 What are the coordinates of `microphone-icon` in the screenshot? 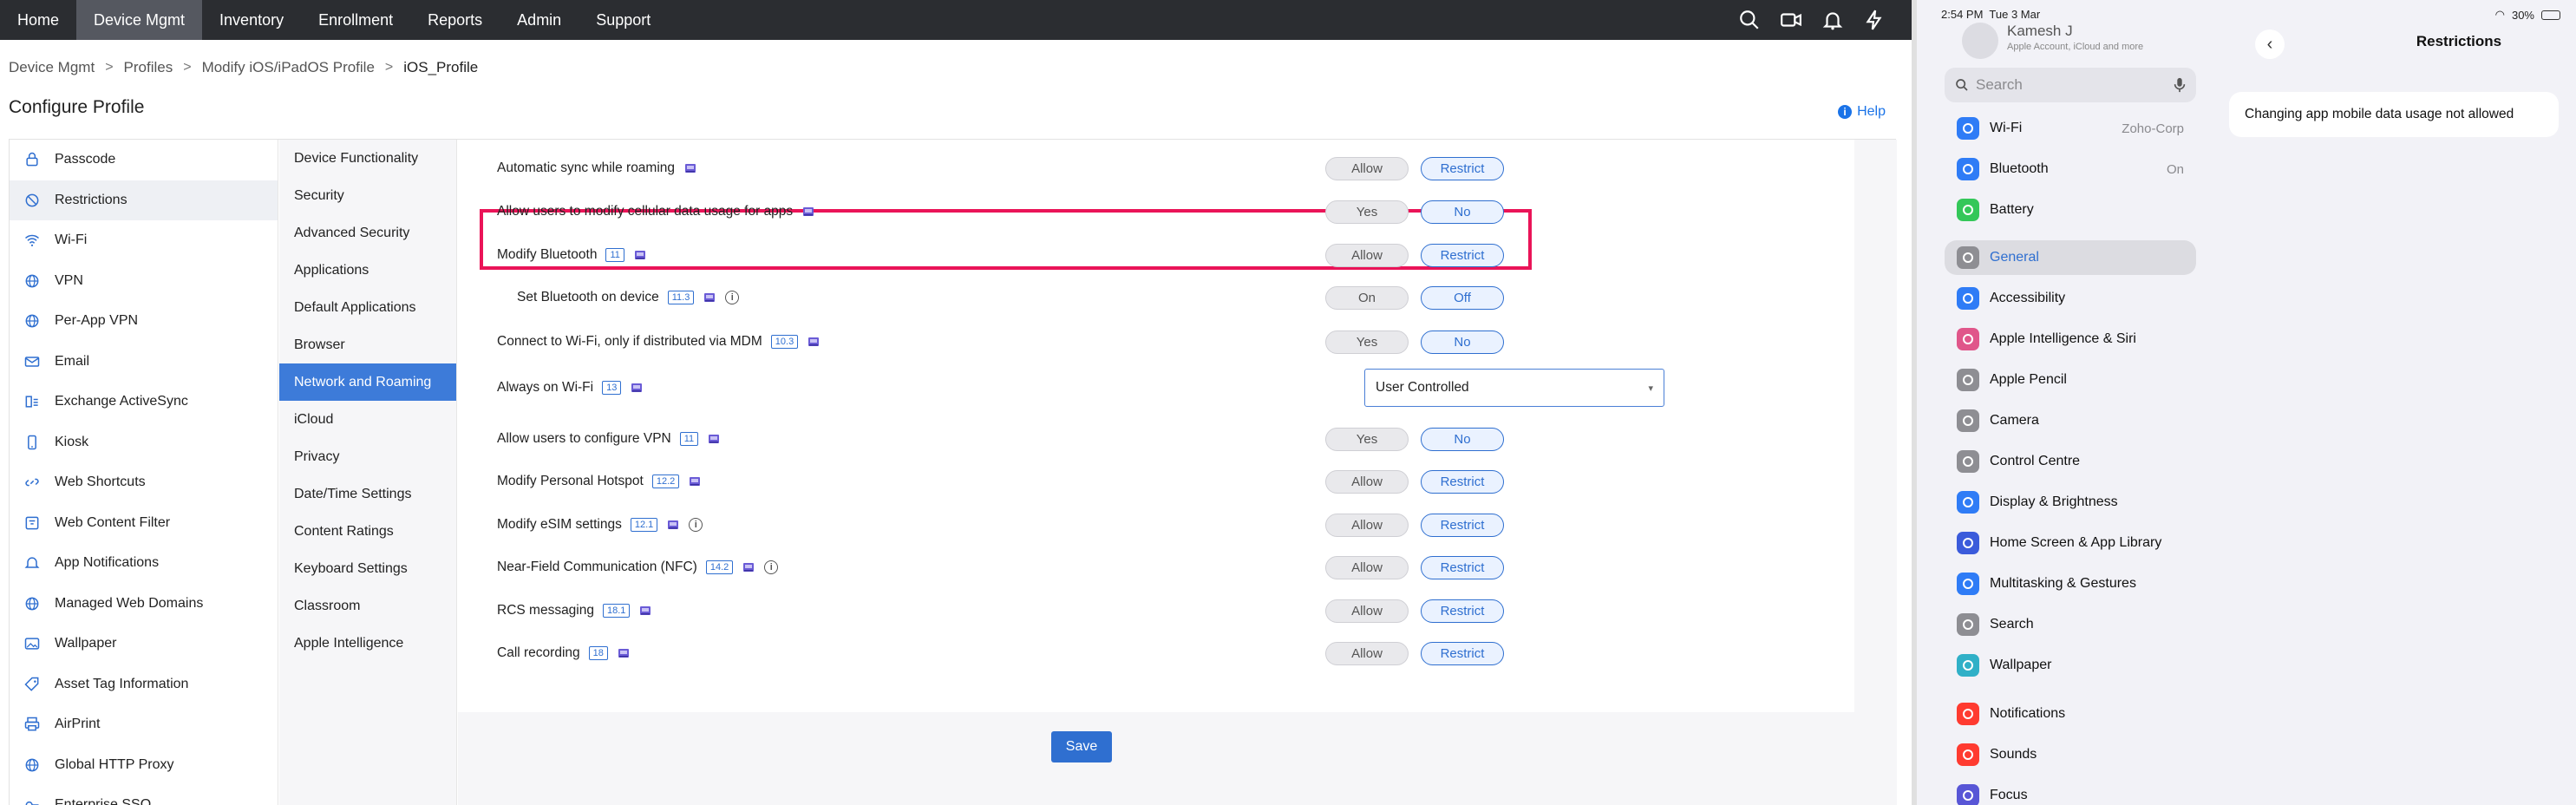 It's located at (2180, 85).